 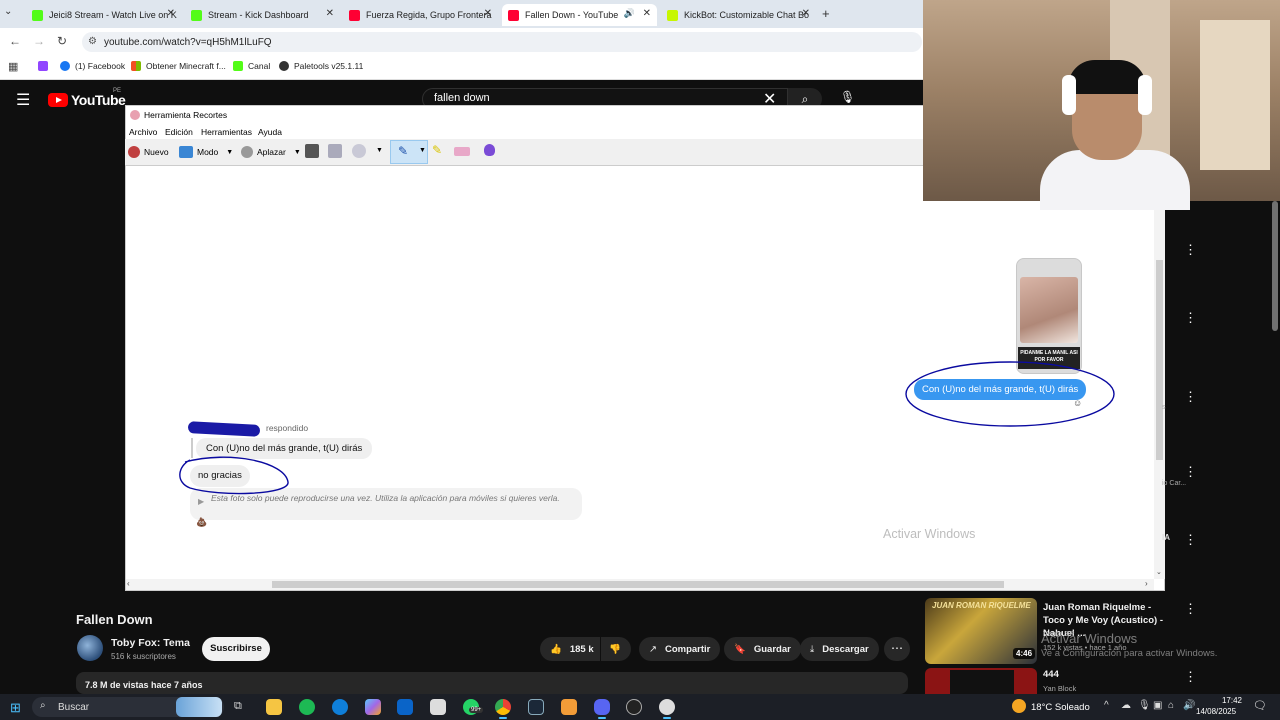 I want to click on snipping-tool-taskbar-icon, so click(x=667, y=709).